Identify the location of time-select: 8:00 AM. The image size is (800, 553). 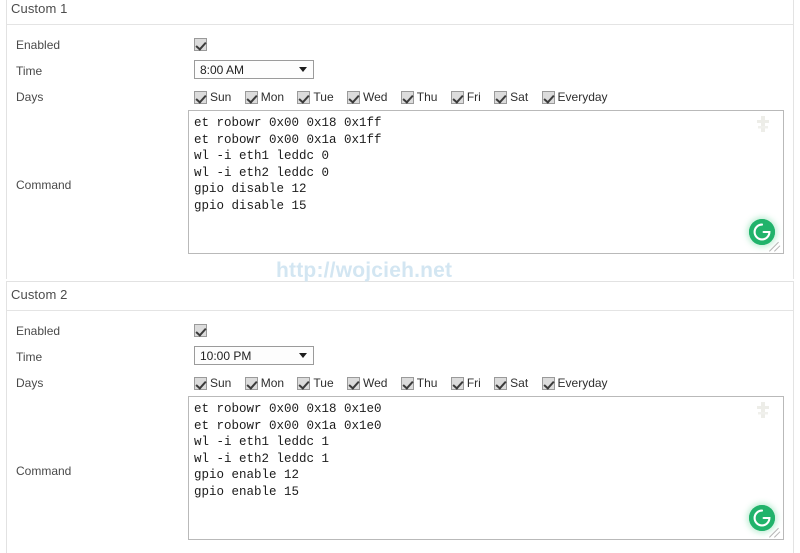
(254, 69).